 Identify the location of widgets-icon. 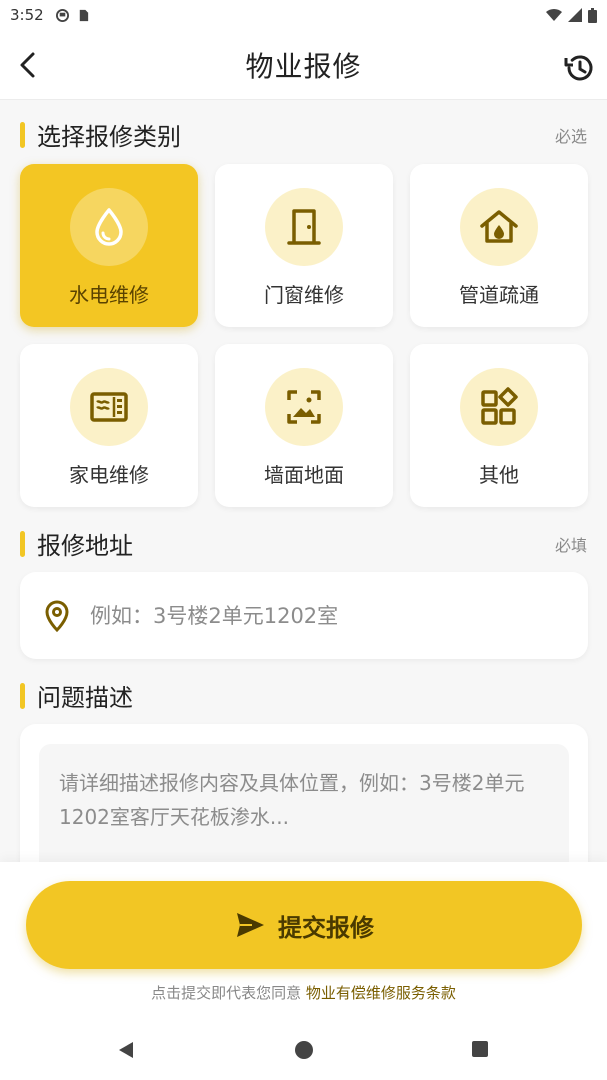
(499, 406).